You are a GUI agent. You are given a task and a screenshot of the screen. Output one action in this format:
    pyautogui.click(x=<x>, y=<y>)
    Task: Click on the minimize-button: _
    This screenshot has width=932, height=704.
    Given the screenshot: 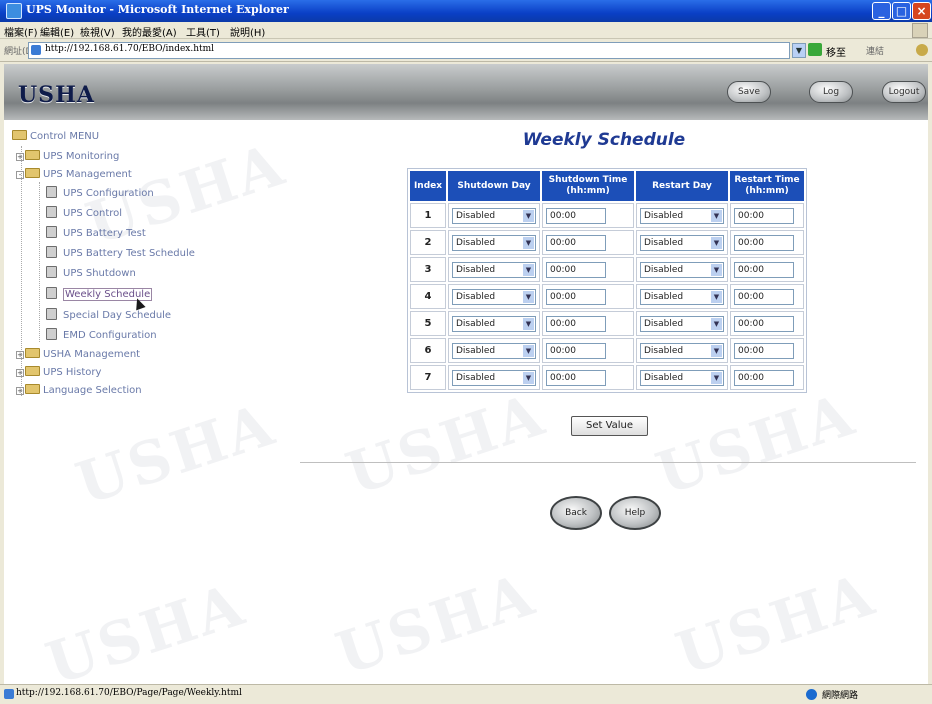 What is the action you would take?
    pyautogui.click(x=881, y=11)
    